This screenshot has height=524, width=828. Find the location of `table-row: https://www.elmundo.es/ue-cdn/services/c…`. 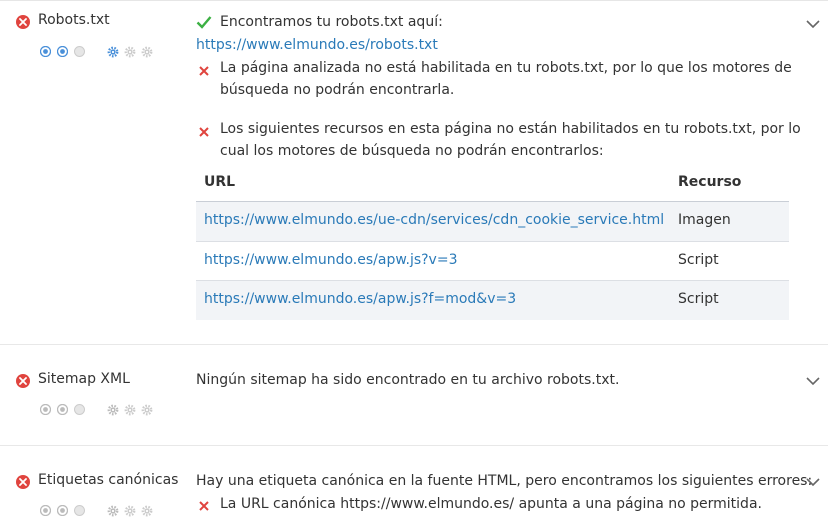

table-row: https://www.elmundo.es/ue-cdn/services/c… is located at coordinates (492, 221).